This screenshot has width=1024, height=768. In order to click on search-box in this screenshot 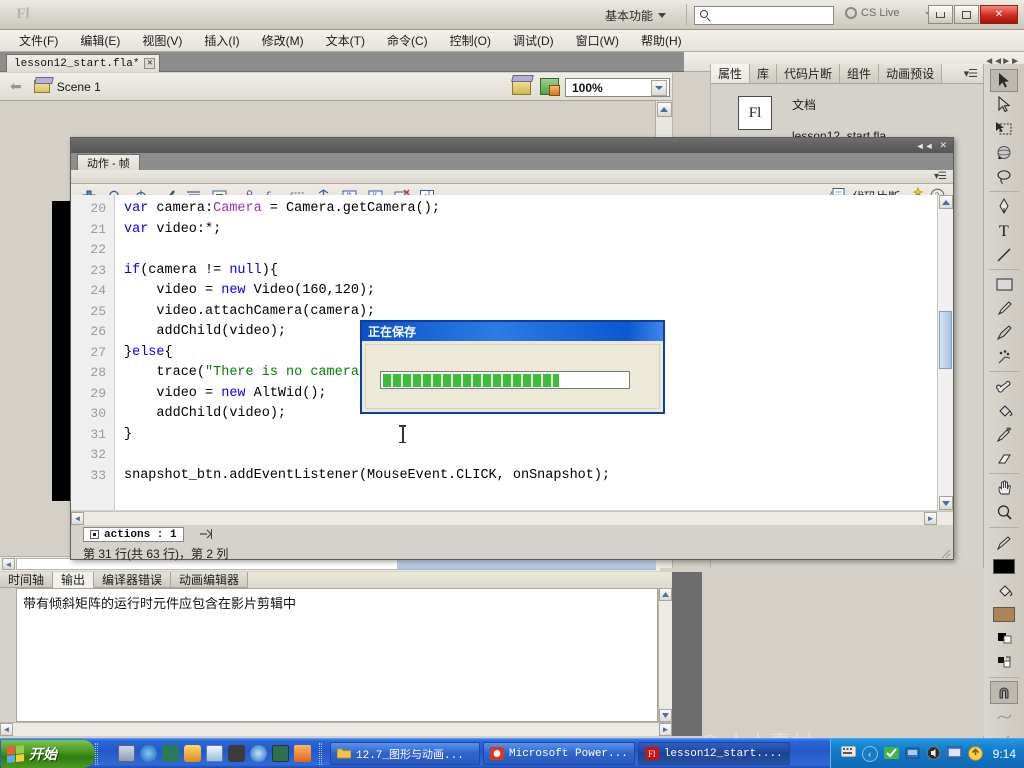, I will do `click(764, 15)`.